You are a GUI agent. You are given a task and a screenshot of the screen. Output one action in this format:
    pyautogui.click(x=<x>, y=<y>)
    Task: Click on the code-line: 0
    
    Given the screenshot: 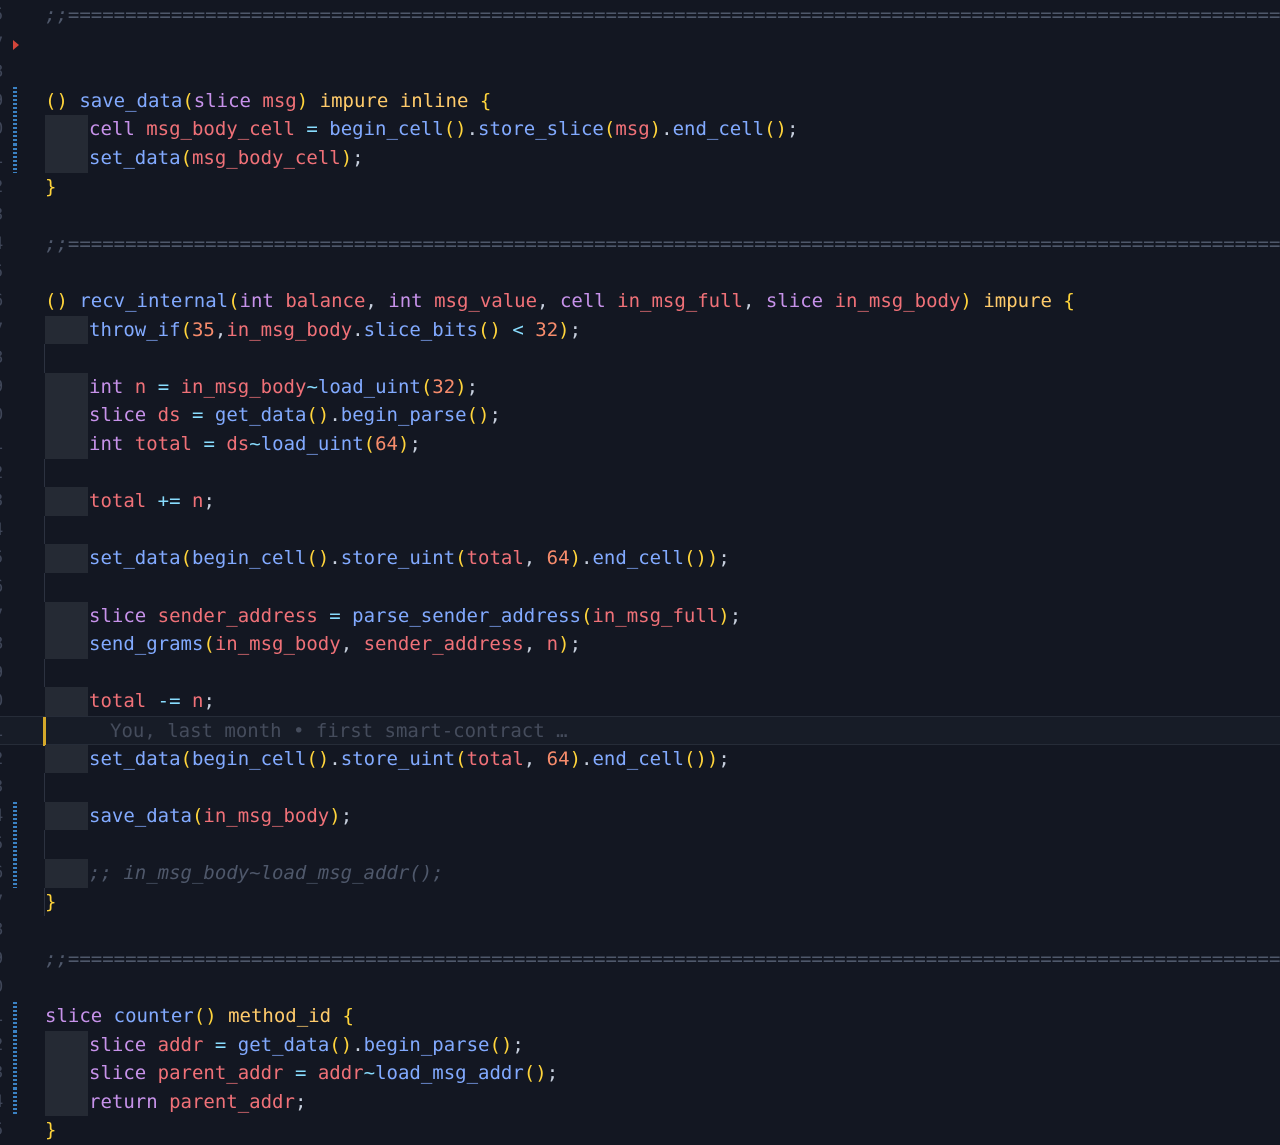 What is the action you would take?
    pyautogui.click(x=640, y=987)
    